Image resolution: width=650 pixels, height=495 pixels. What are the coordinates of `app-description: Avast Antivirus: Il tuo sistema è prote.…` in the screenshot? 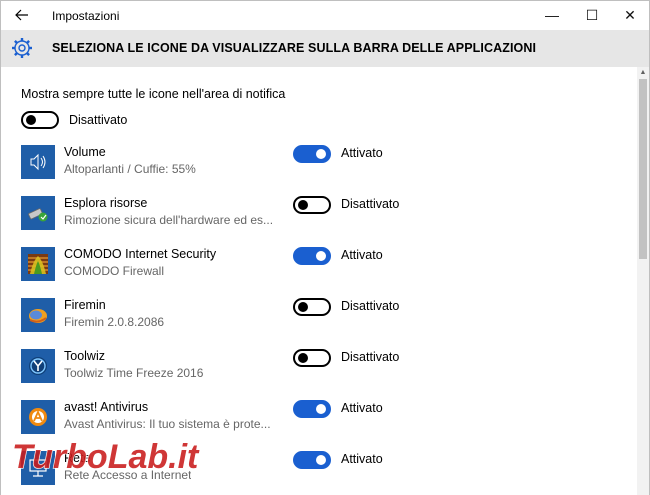 It's located at (167, 424).